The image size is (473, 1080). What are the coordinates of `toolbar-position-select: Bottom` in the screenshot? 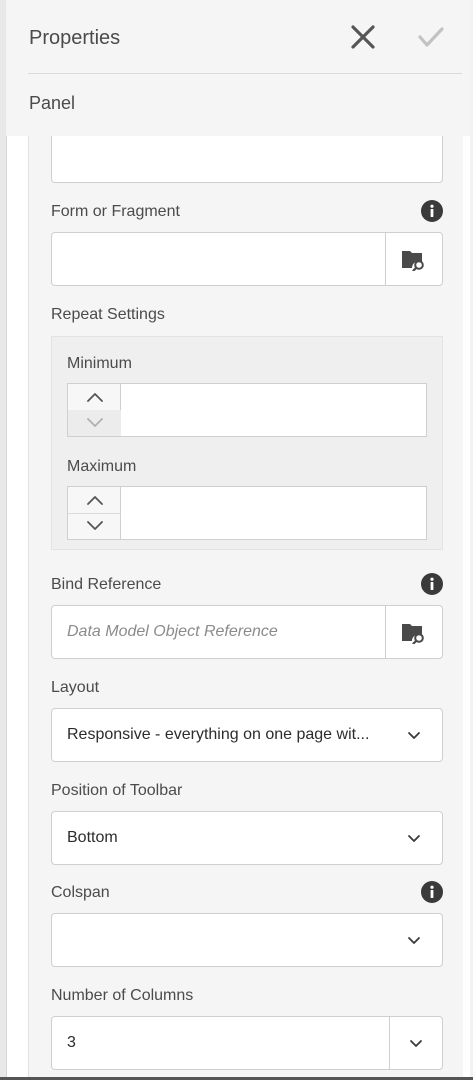 It's located at (247, 838).